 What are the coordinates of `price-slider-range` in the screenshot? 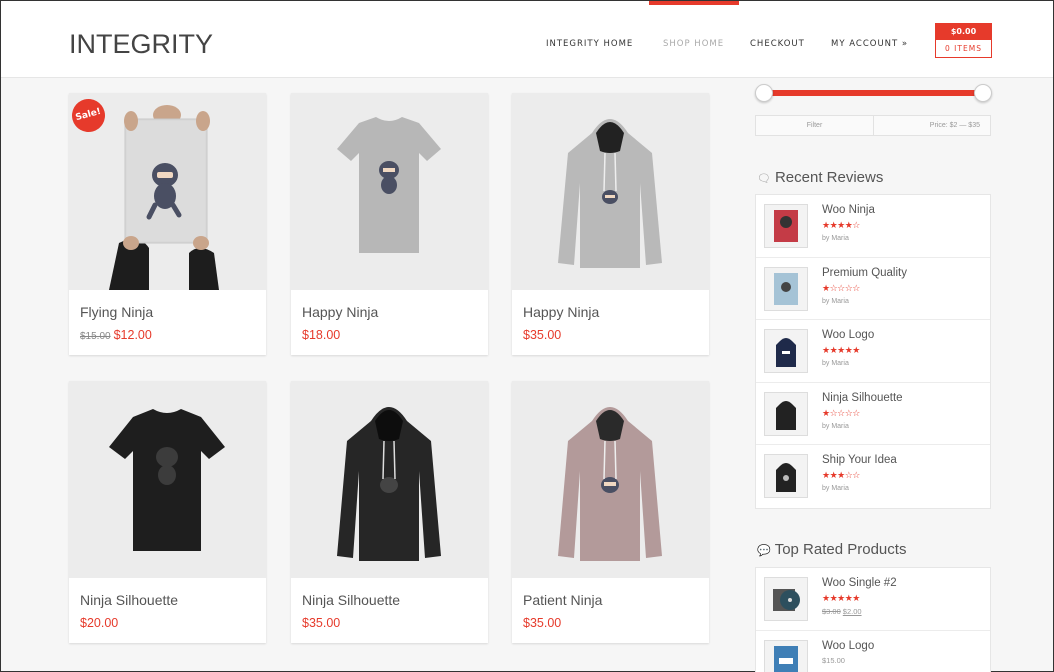 It's located at (873, 93).